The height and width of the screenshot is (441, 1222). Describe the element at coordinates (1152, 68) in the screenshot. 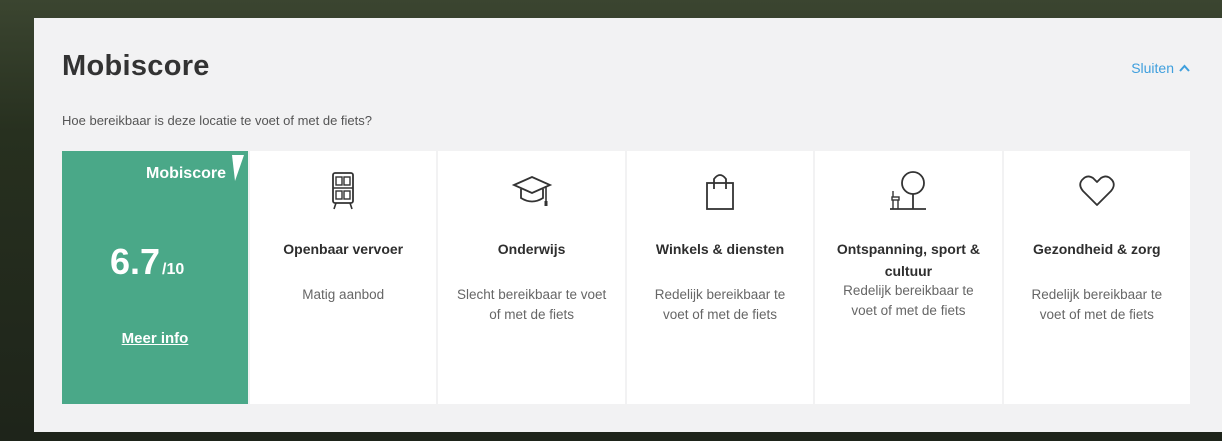

I see `close-label: Sluiten` at that location.